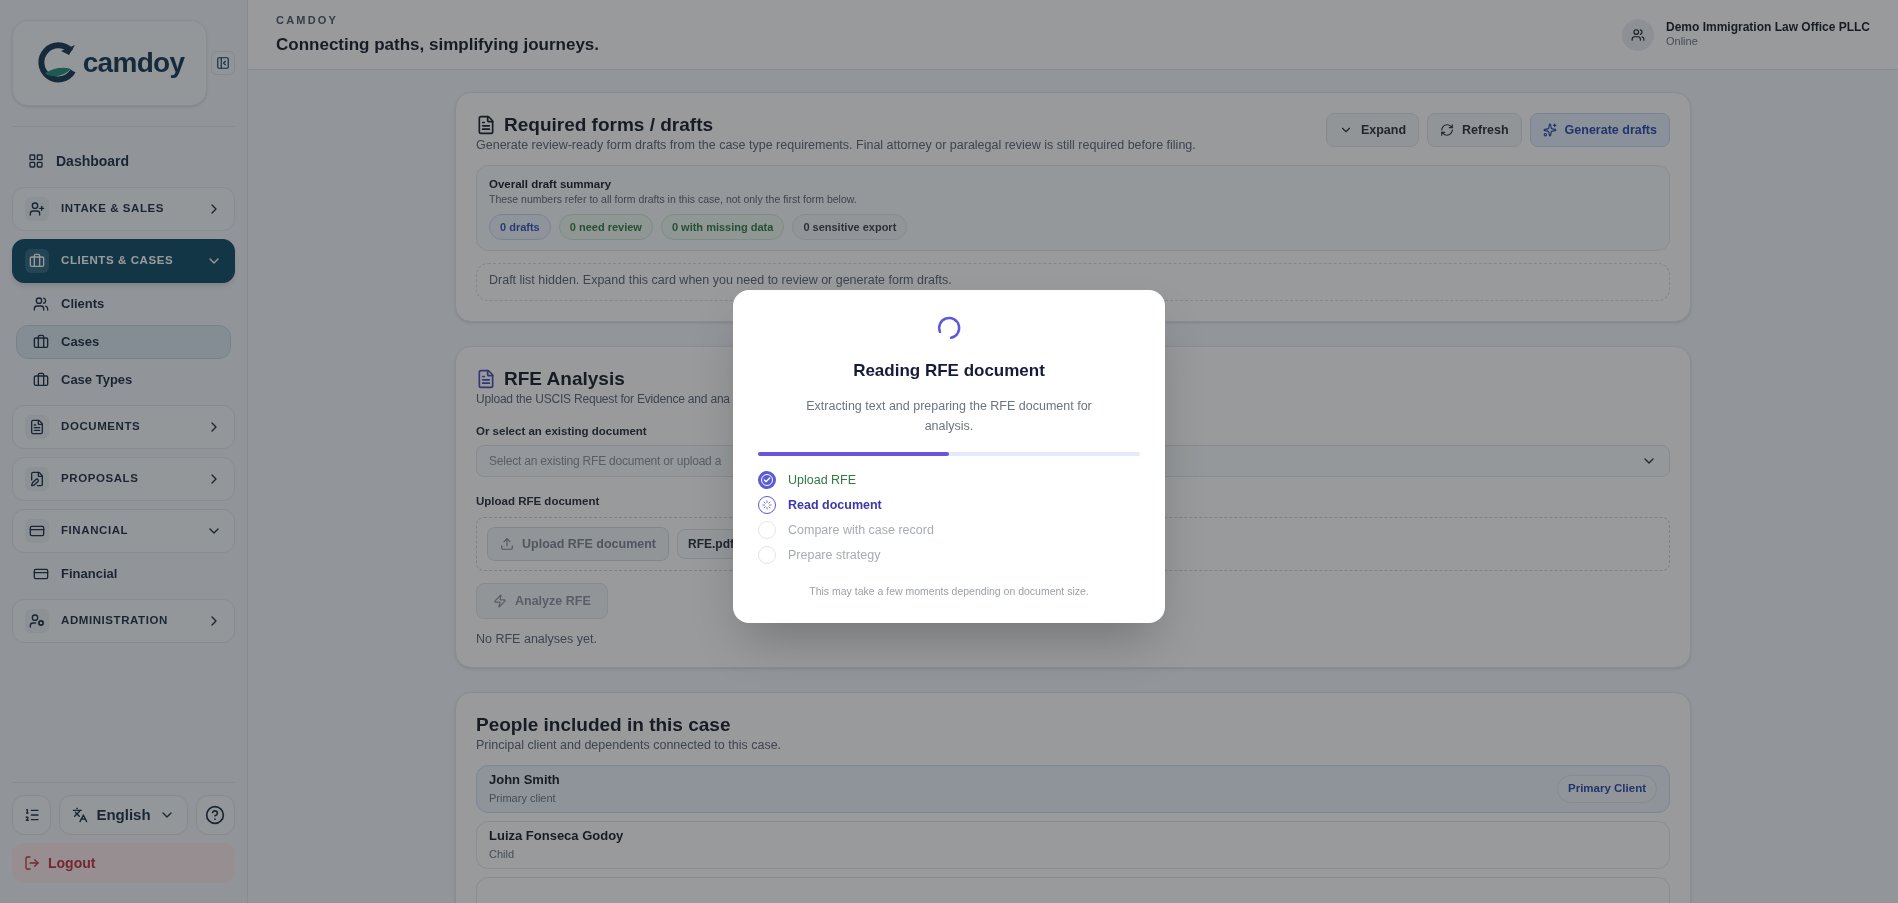 The height and width of the screenshot is (903, 1898). What do you see at coordinates (123, 161) in the screenshot?
I see `nav-item: Dashboard` at bounding box center [123, 161].